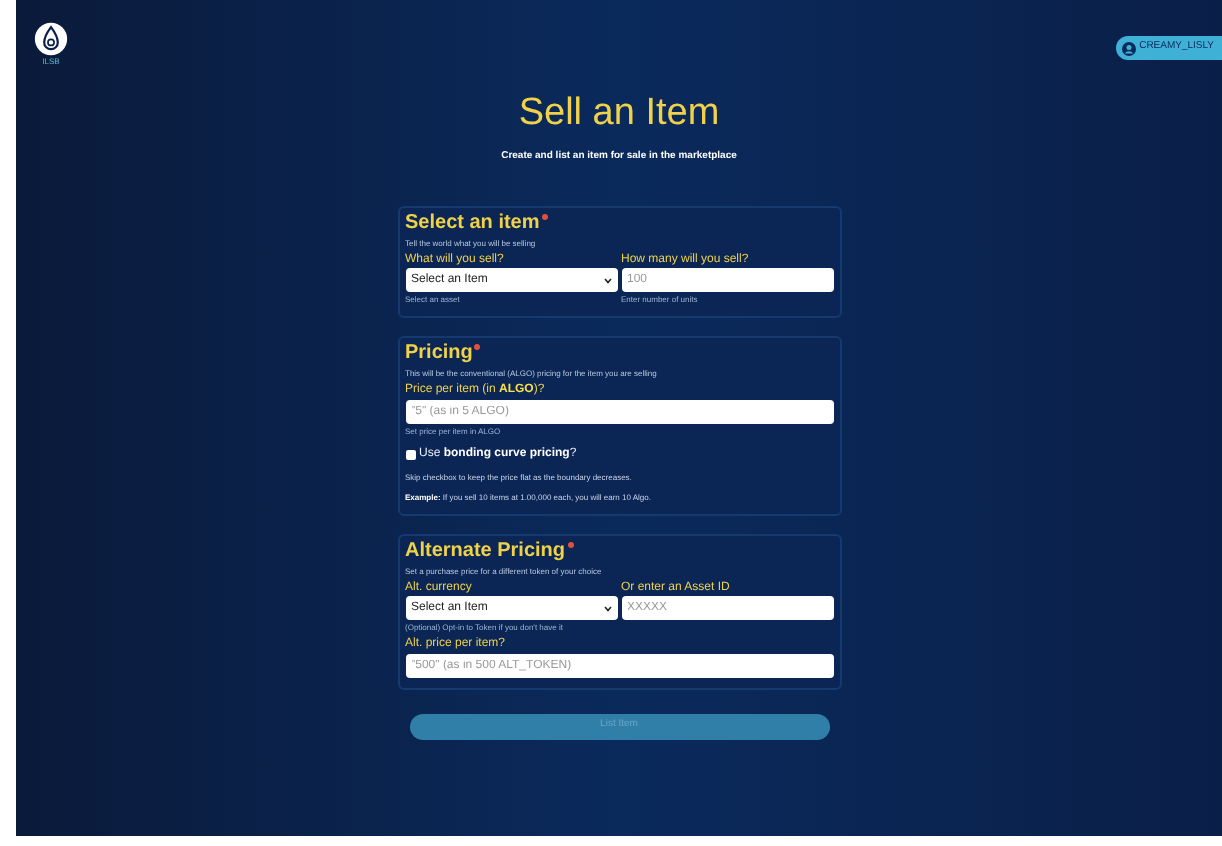 The image size is (1222, 846). I want to click on section-title: Alternate Pricing, so click(485, 551).